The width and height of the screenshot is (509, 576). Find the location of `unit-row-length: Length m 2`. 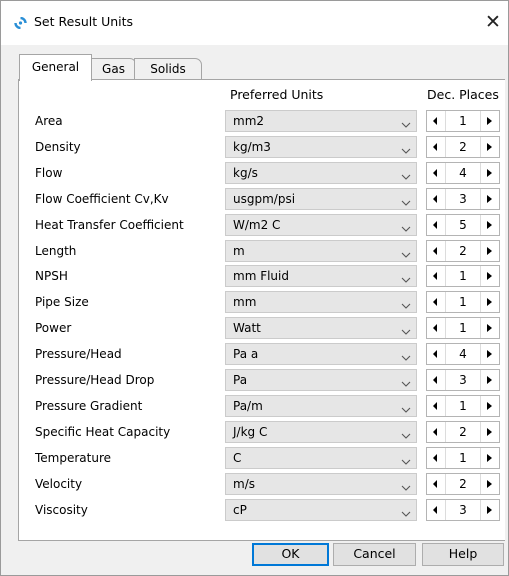

unit-row-length: Length m 2 is located at coordinates (254, 251).